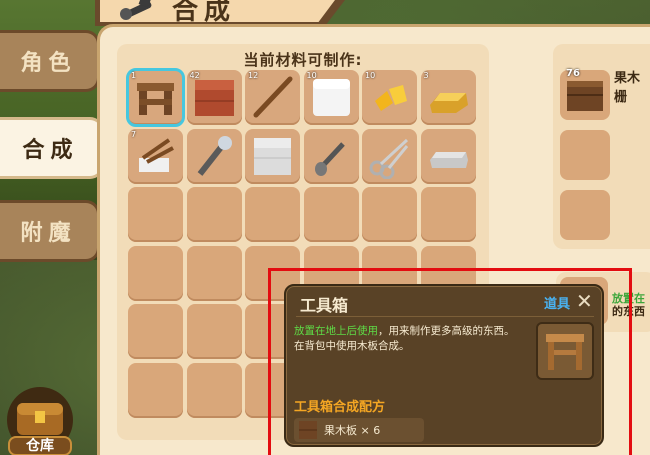 This screenshot has height=455, width=650. I want to click on tab-crafting: 合成, so click(52, 148).